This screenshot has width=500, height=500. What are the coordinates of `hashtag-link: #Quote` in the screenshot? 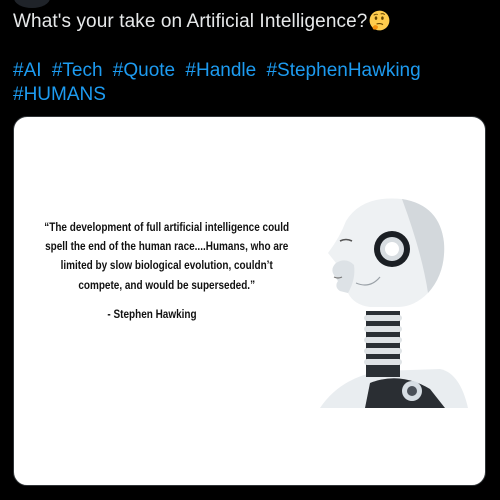 It's located at (144, 70).